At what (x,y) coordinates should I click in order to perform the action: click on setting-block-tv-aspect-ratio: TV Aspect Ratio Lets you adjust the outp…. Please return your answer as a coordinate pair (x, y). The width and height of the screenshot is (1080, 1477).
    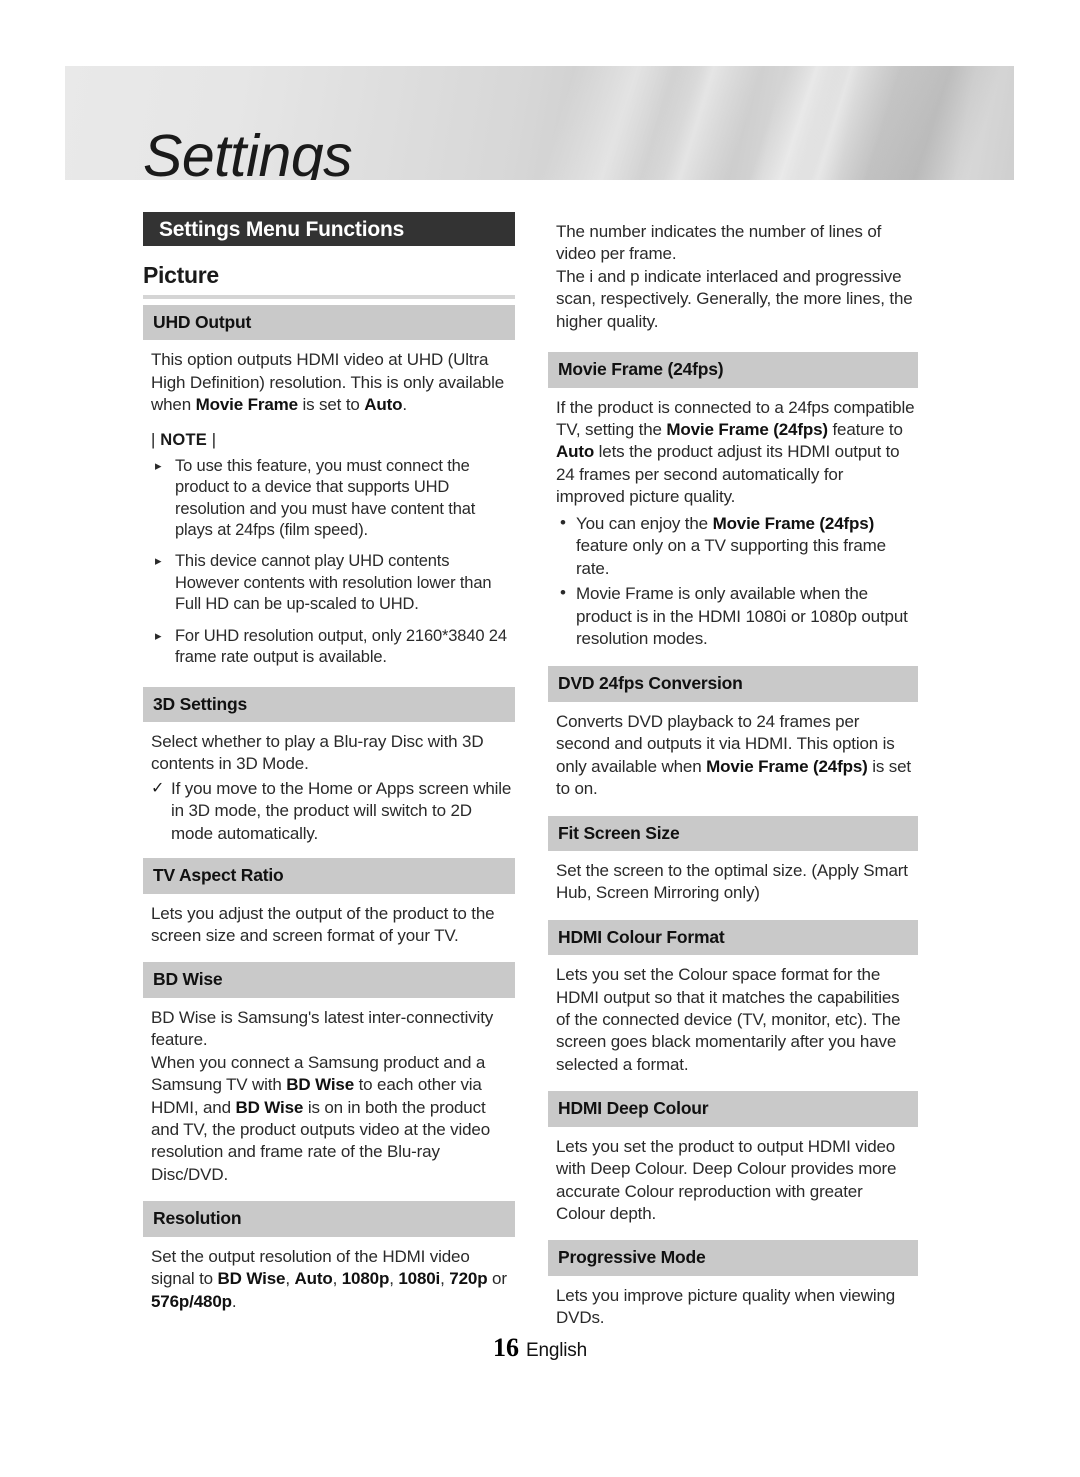
    Looking at the image, I should click on (329, 903).